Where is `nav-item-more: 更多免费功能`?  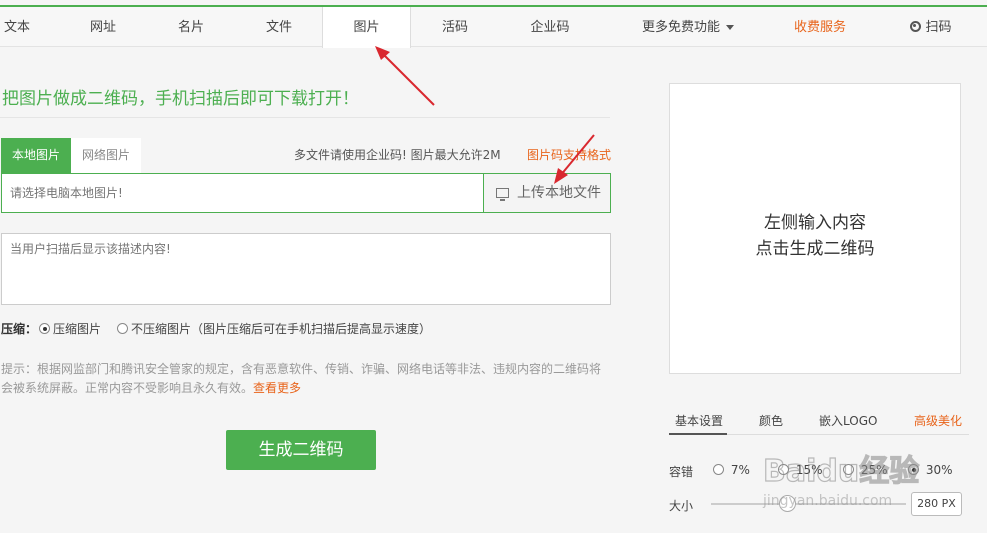 nav-item-more: 更多免费功能 is located at coordinates (688, 27).